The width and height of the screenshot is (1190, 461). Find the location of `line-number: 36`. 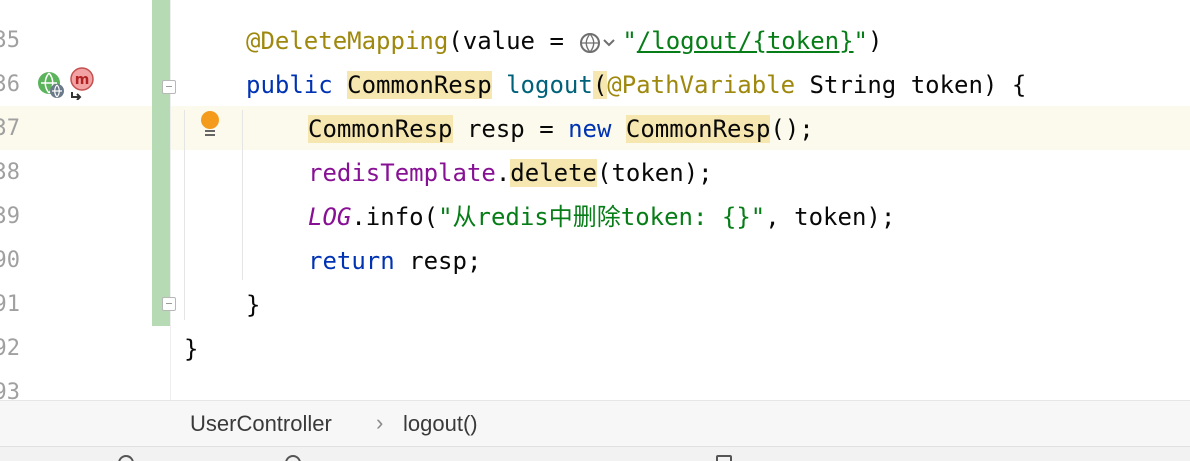

line-number: 36 is located at coordinates (10, 84).